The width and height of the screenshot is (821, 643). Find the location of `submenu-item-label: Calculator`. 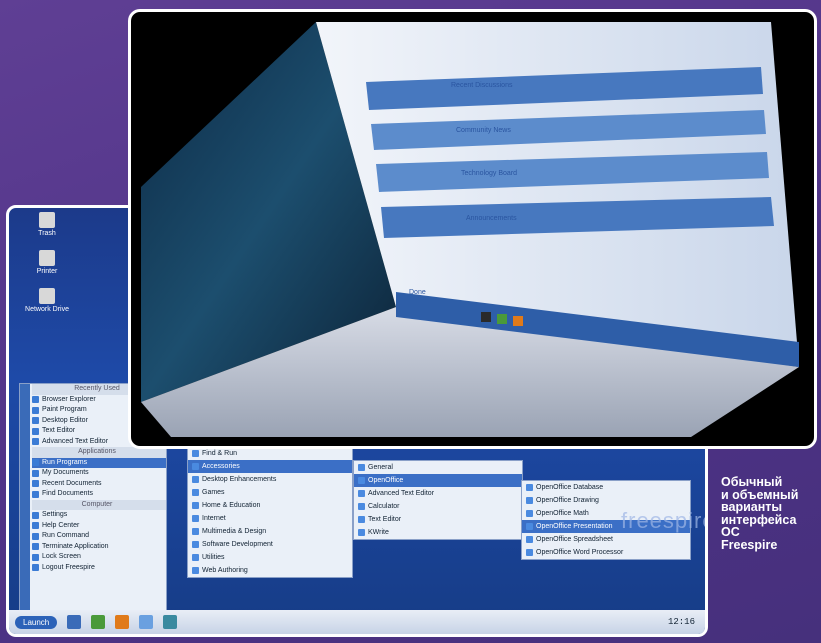

submenu-item-label: Calculator is located at coordinates (384, 506).